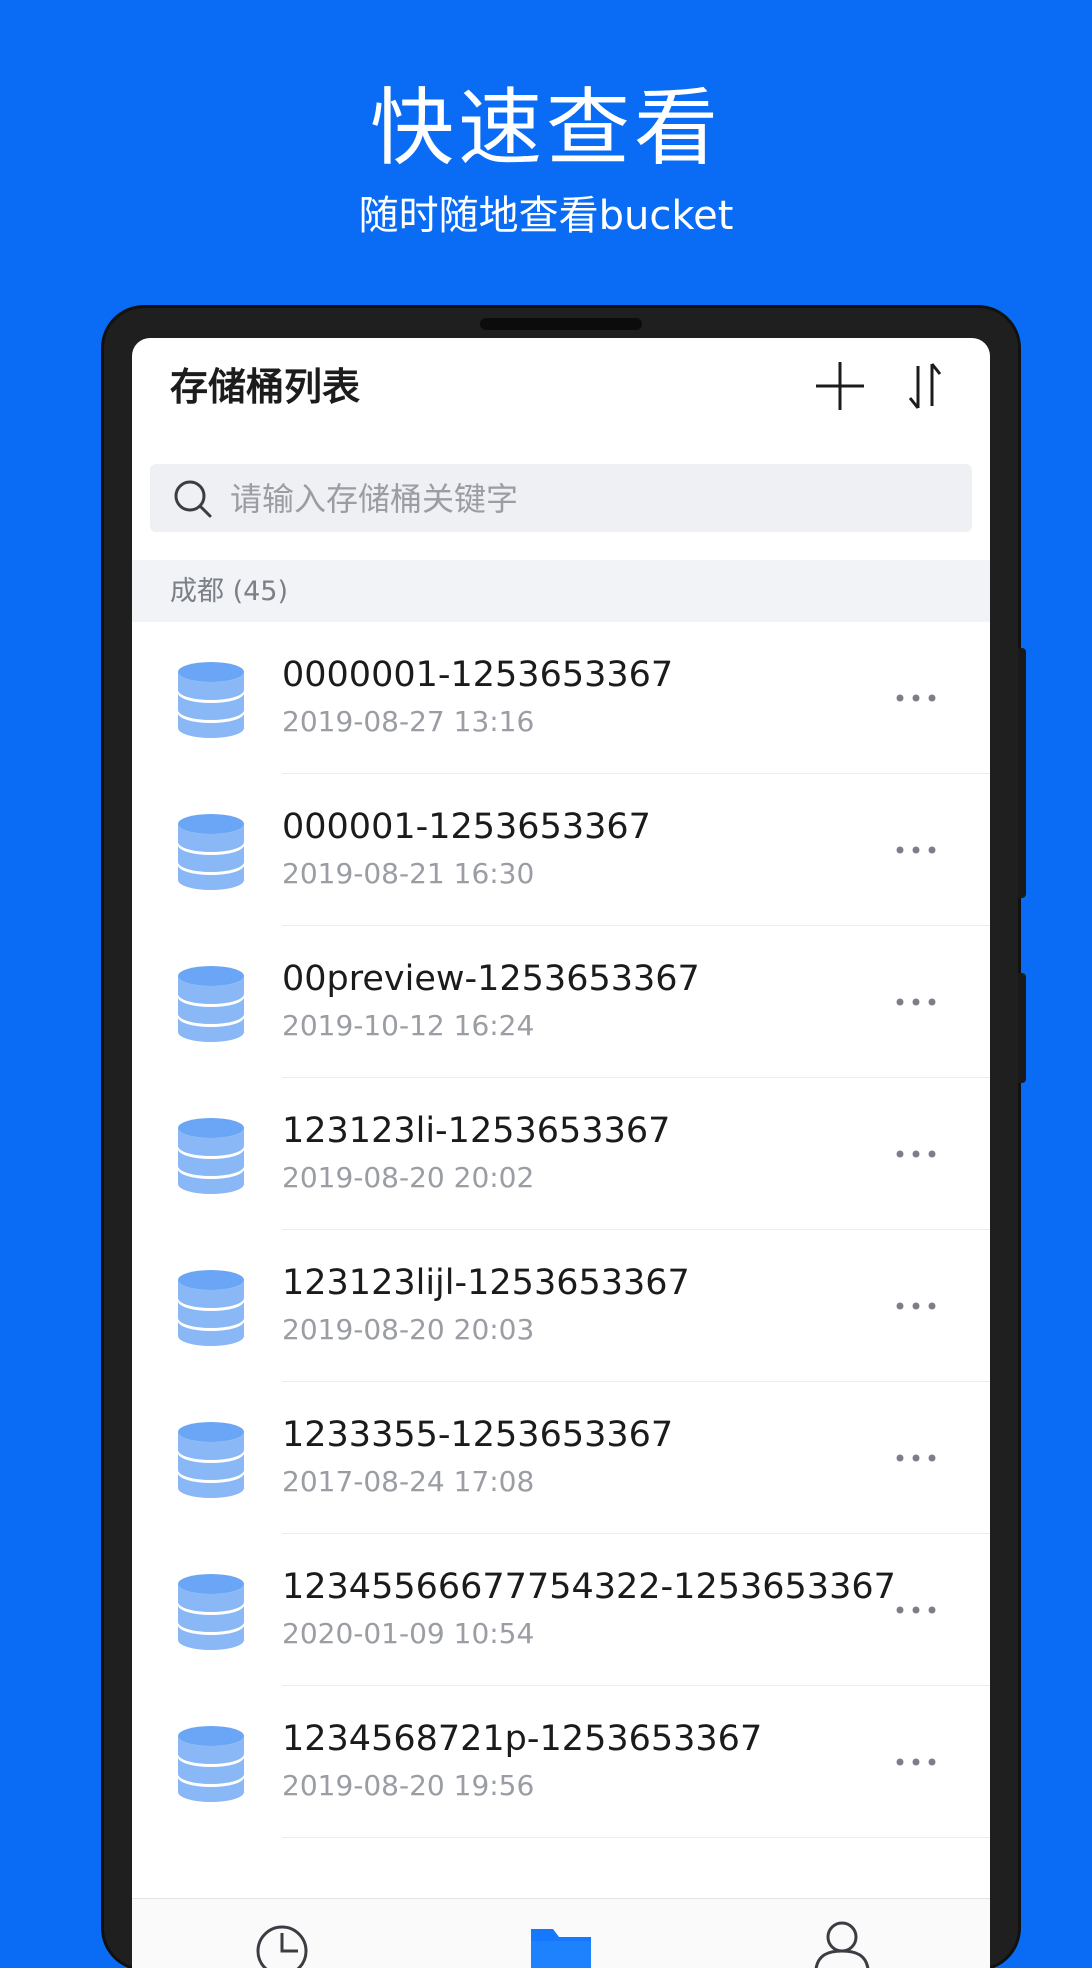  Describe the element at coordinates (561, 1762) in the screenshot. I see `bucket-row: 1234568721p-1253653367 2019-08-20 19:56` at that location.